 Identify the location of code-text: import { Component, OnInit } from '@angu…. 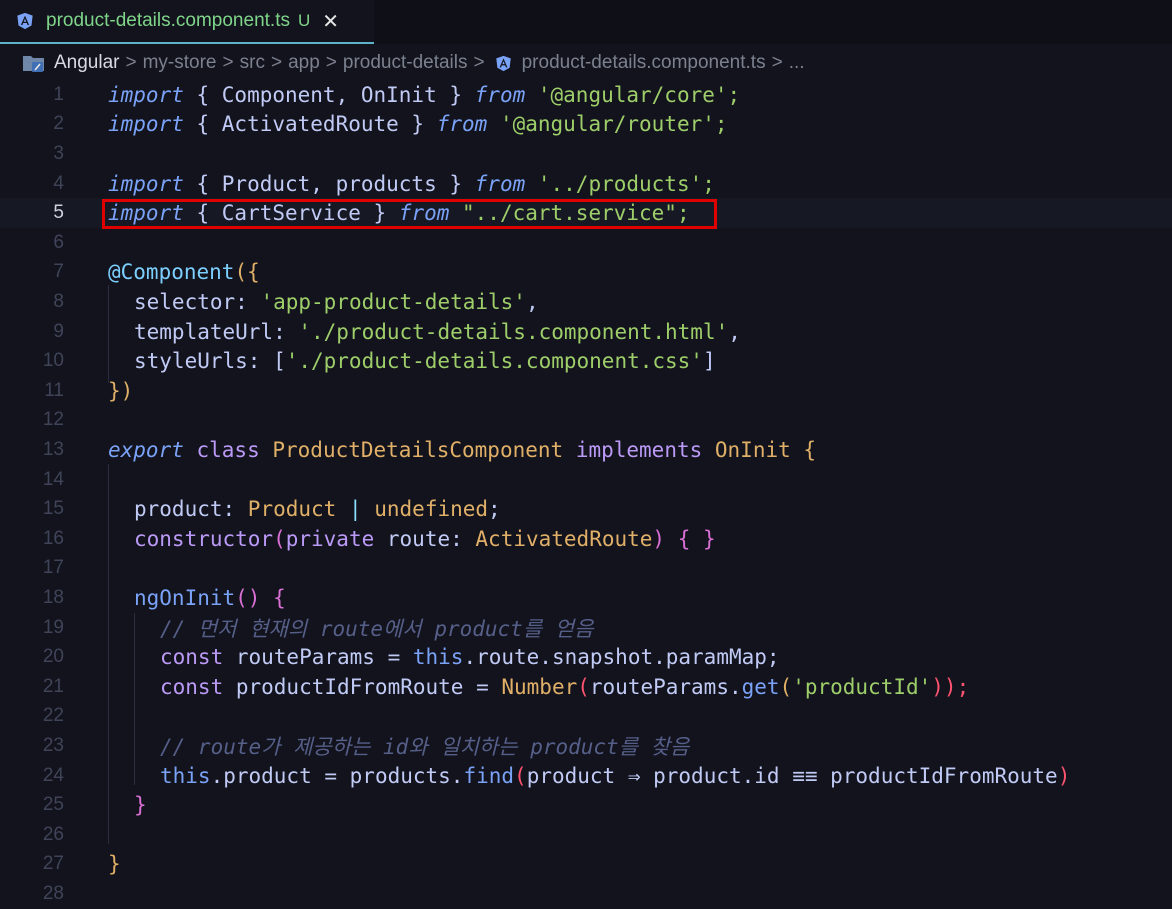
(424, 94).